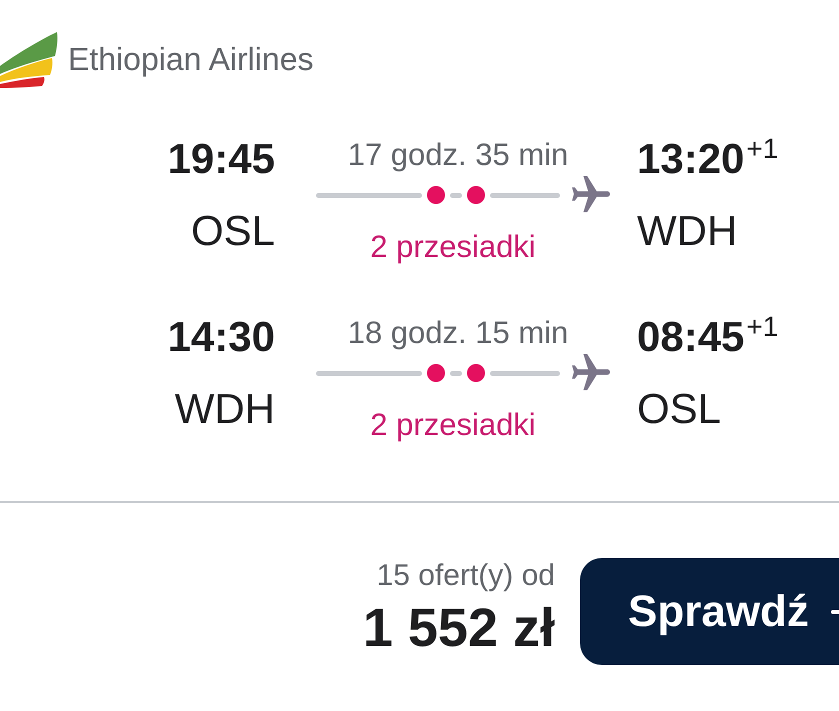 This screenshot has height=711, width=839. What do you see at coordinates (709, 611) in the screenshot?
I see `check-button: Sprawdź` at bounding box center [709, 611].